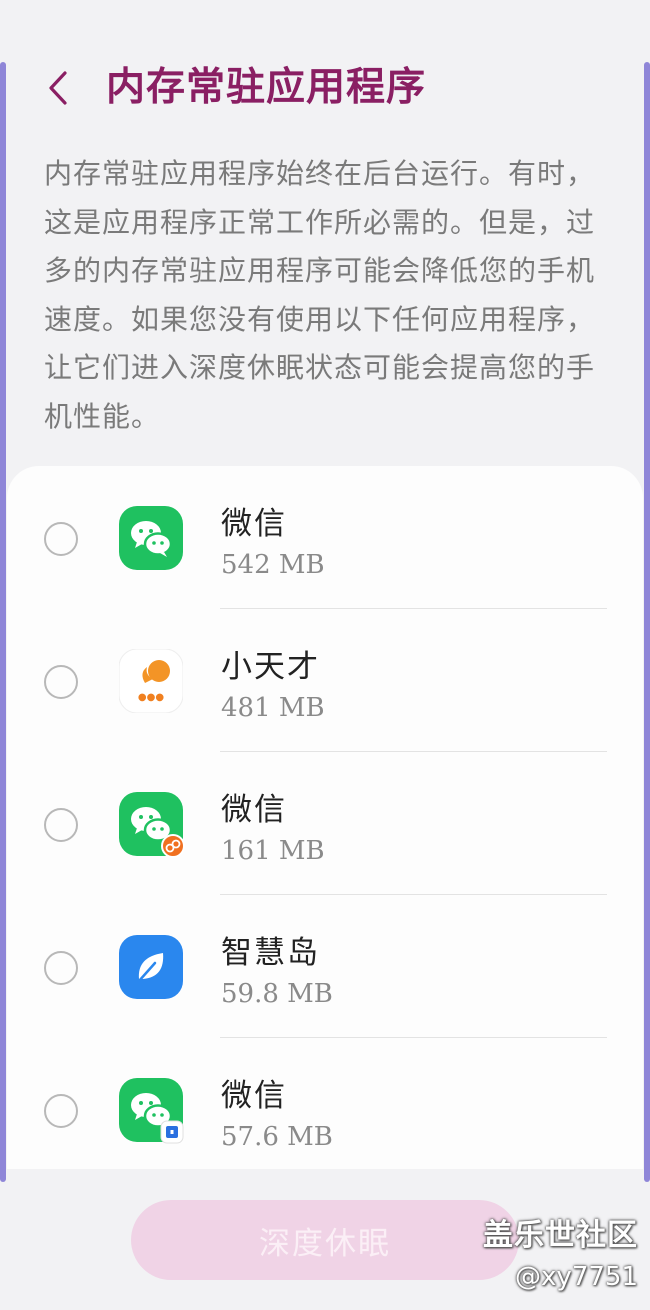 The height and width of the screenshot is (1310, 650). What do you see at coordinates (560, 1235) in the screenshot?
I see `watermark-brand: 盖乐世社区` at bounding box center [560, 1235].